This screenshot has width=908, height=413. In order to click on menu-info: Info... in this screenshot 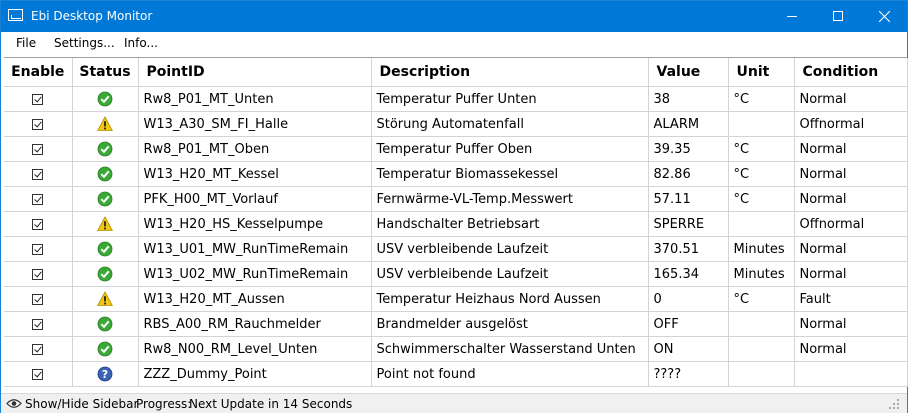, I will do `click(141, 43)`.